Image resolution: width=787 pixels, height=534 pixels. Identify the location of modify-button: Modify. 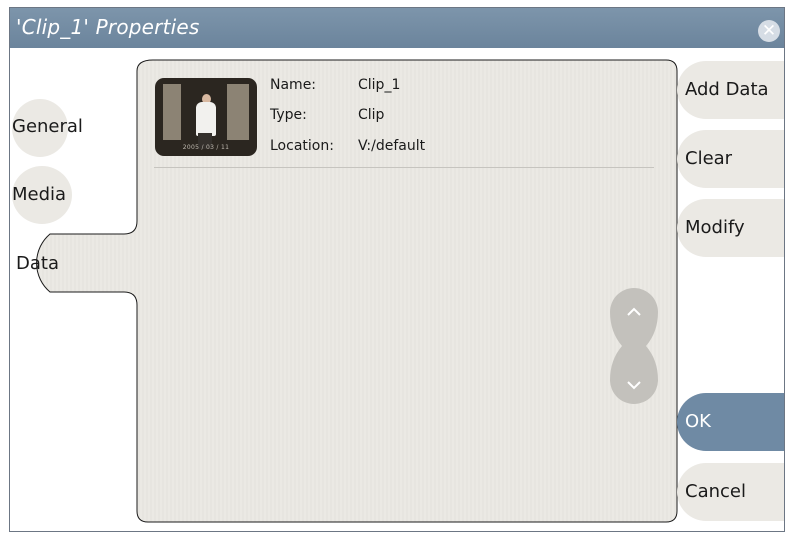
(730, 228).